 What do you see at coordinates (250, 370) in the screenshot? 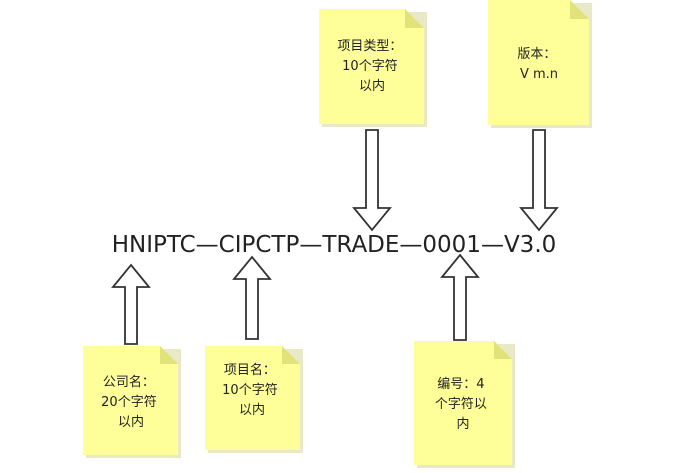
I see `project-name-note-line-1: 项目名：` at bounding box center [250, 370].